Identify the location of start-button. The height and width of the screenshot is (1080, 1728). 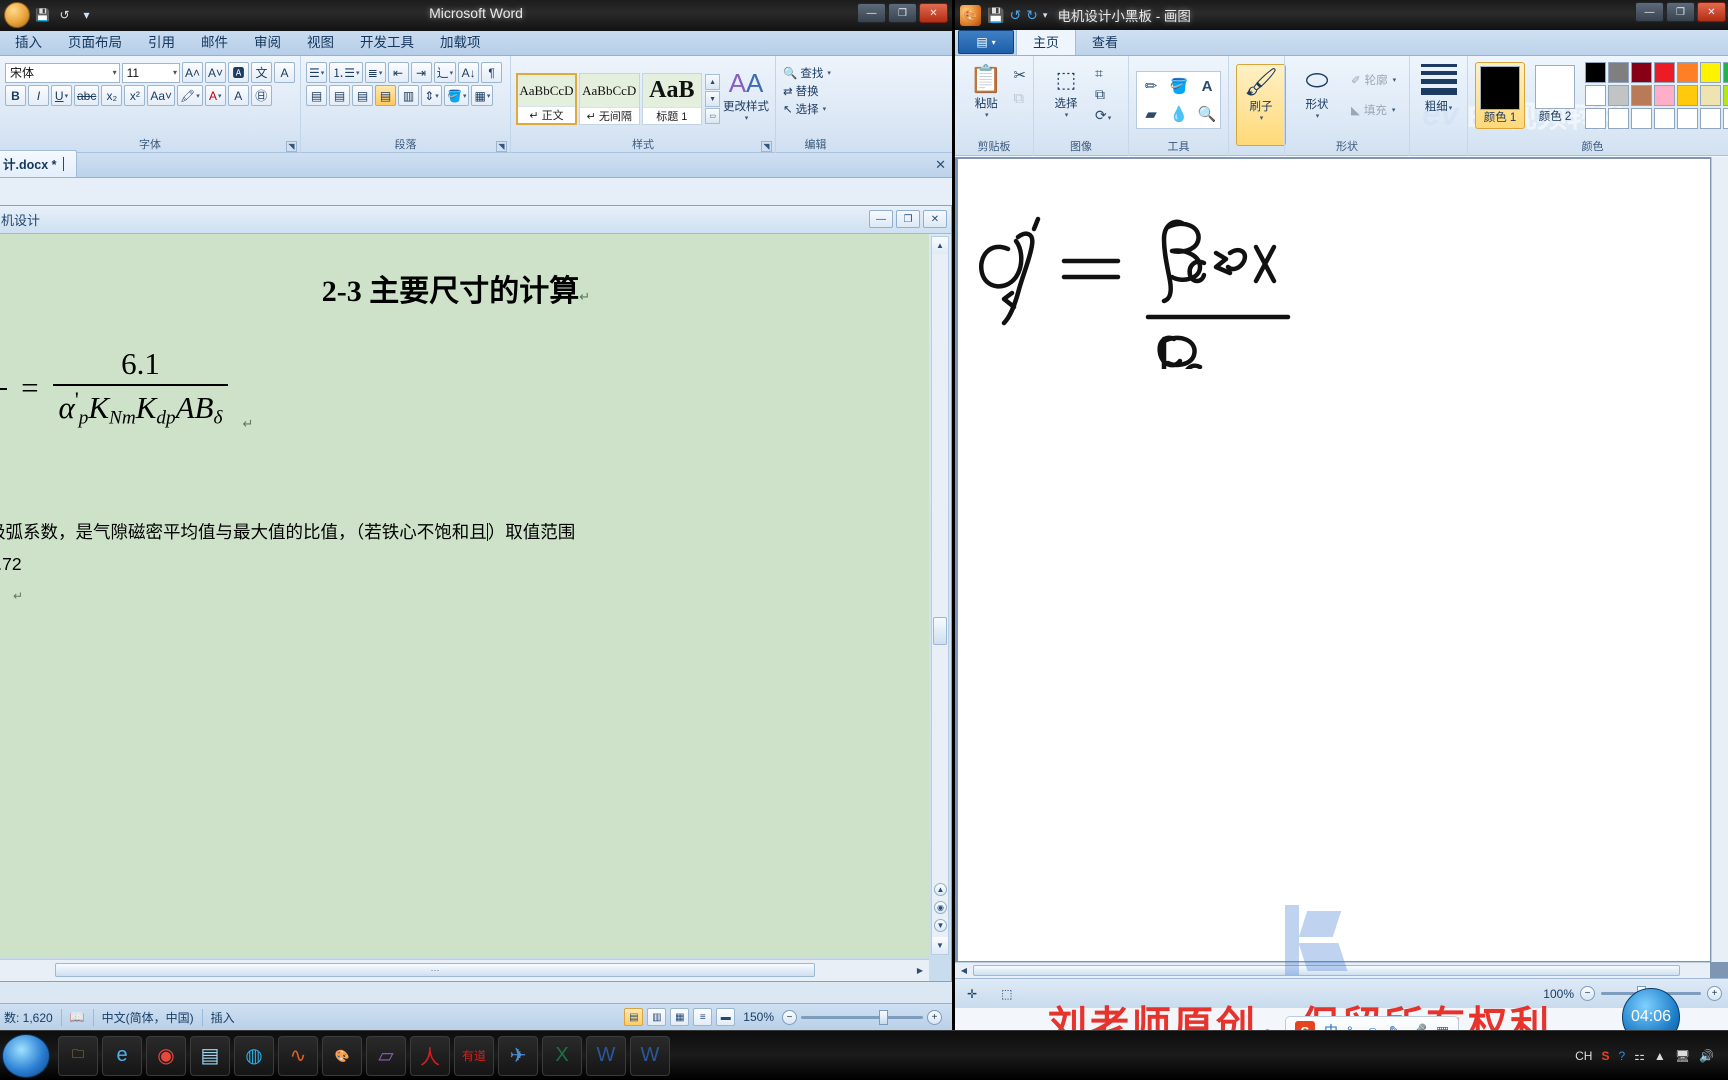
(26, 1055).